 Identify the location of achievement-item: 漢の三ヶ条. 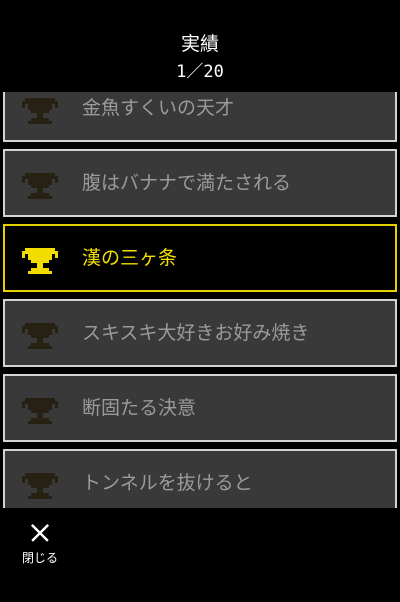
(200, 258).